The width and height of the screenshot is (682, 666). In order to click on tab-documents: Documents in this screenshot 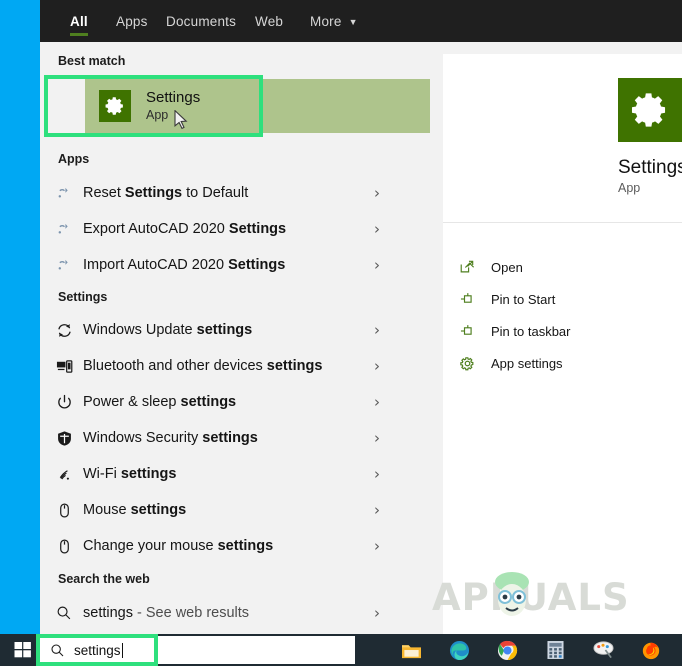, I will do `click(201, 21)`.